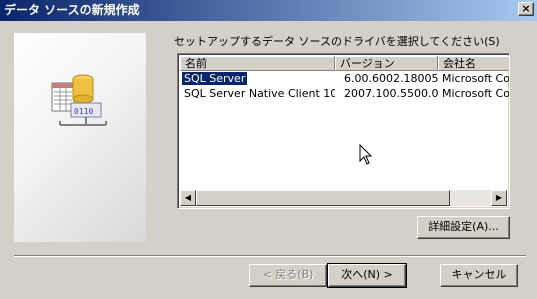 Image resolution: width=537 pixels, height=299 pixels. What do you see at coordinates (259, 93) in the screenshot?
I see `driver-name: SQL Server Native Client 10.0` at bounding box center [259, 93].